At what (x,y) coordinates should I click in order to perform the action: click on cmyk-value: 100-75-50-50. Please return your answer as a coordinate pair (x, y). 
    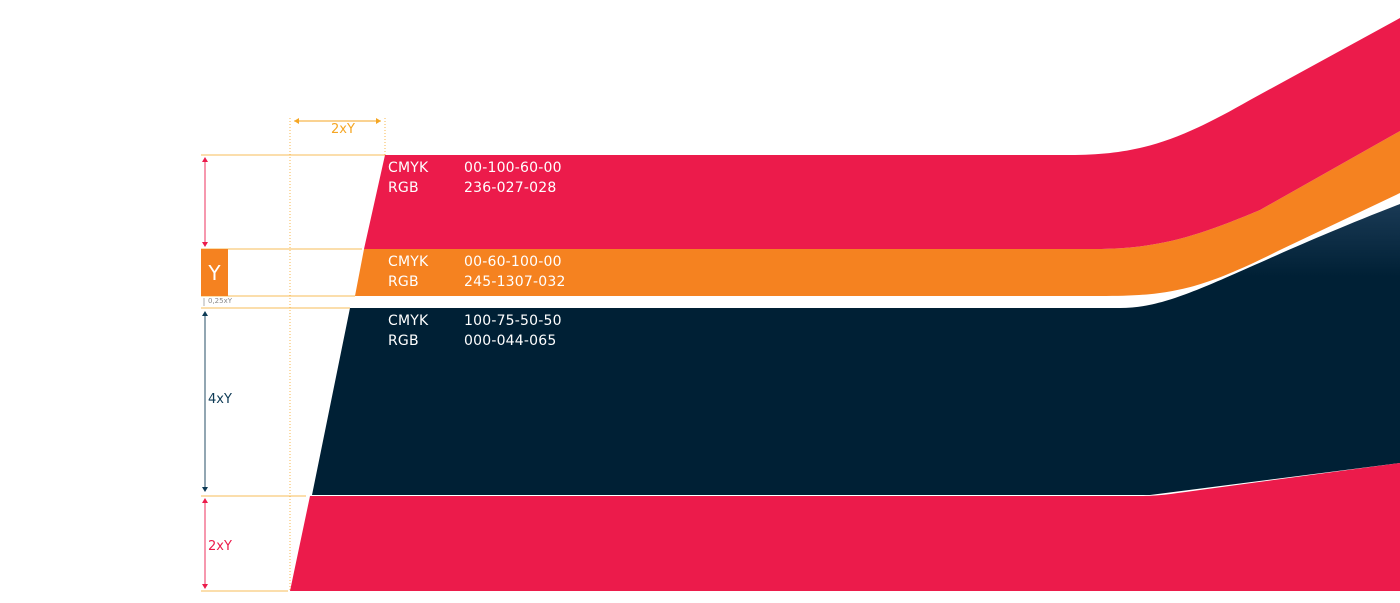
    Looking at the image, I should click on (513, 321).